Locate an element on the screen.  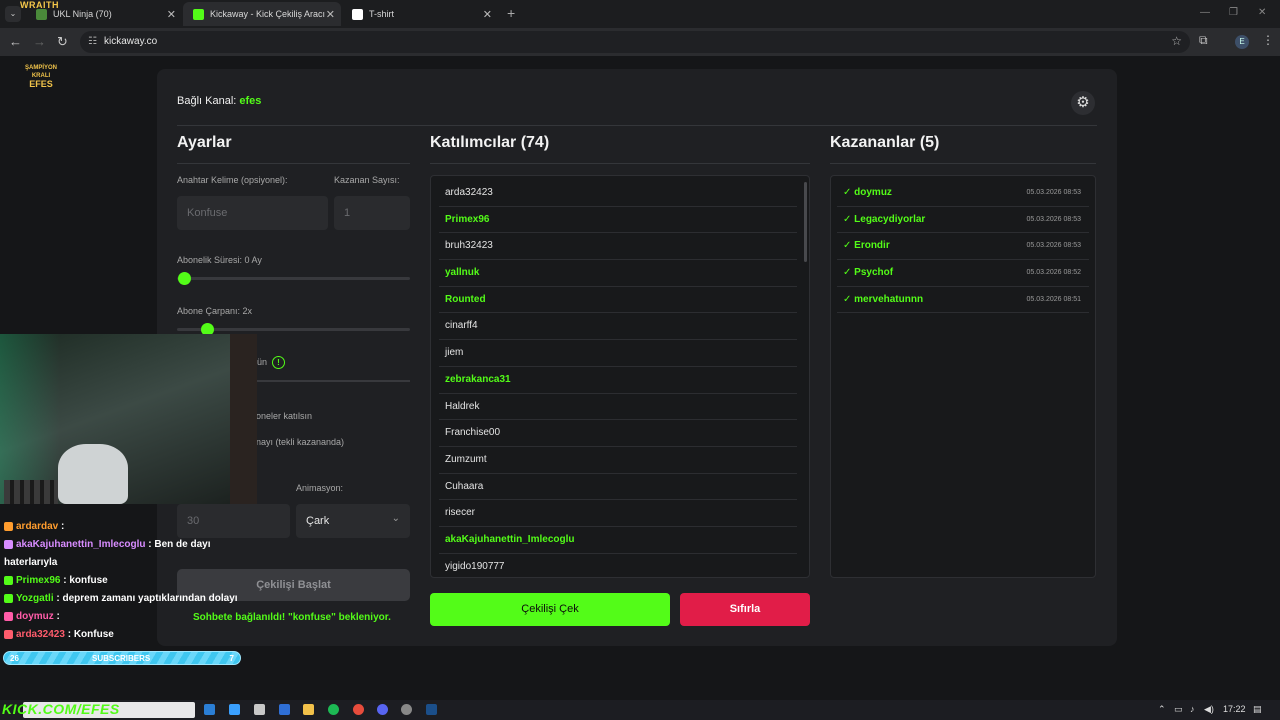
info-icon: ! is located at coordinates (278, 362).